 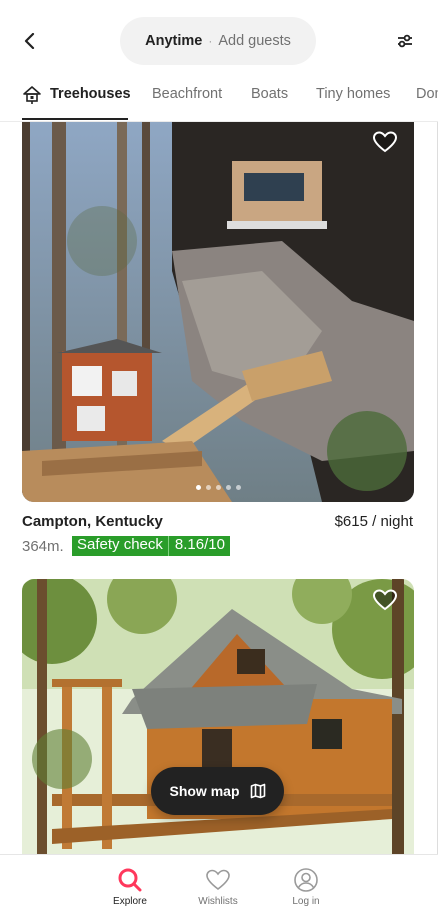 I want to click on chevron-left-icon, so click(x=29, y=41).